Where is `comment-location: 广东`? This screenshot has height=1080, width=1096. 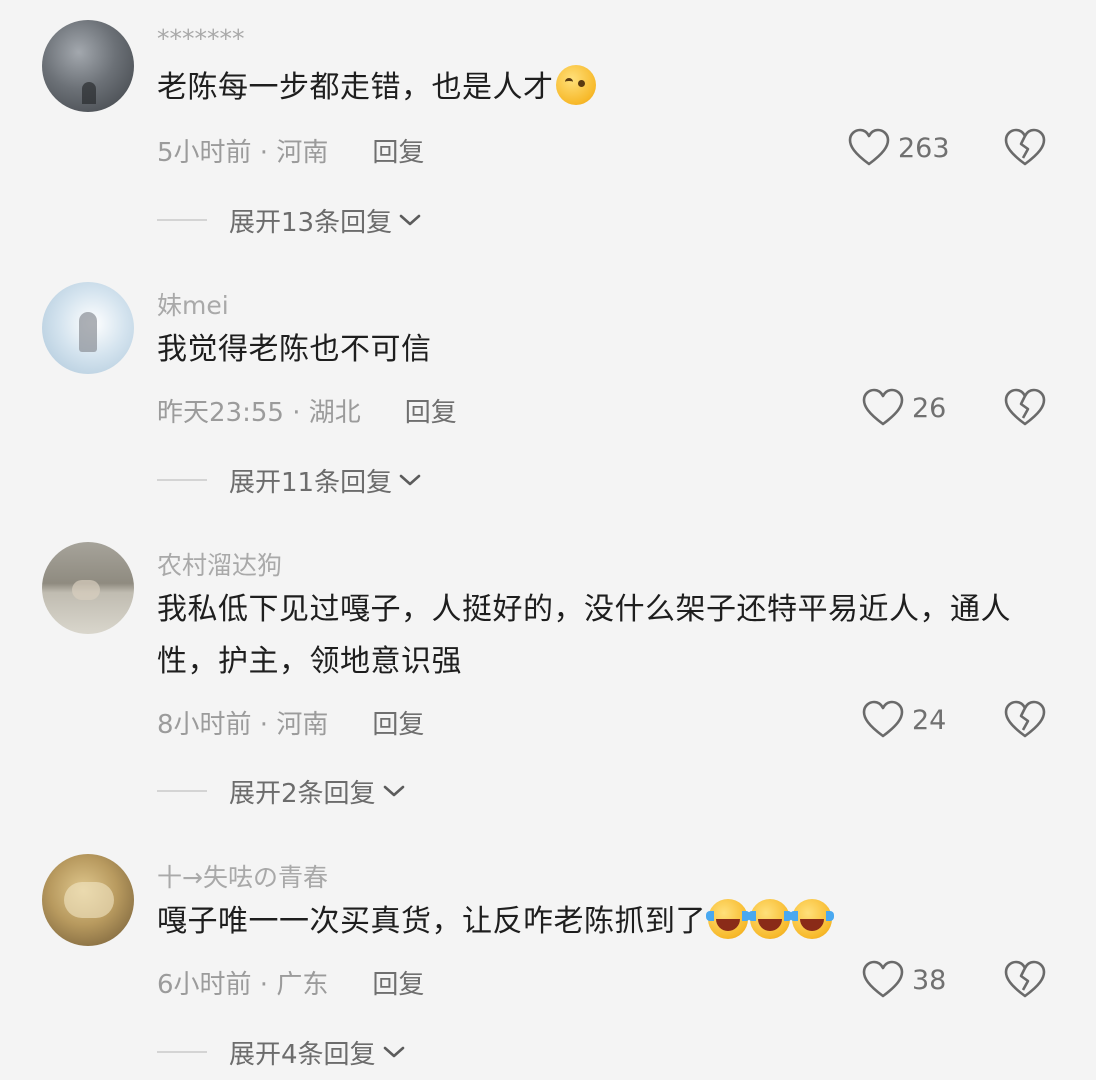 comment-location: 广东 is located at coordinates (302, 985).